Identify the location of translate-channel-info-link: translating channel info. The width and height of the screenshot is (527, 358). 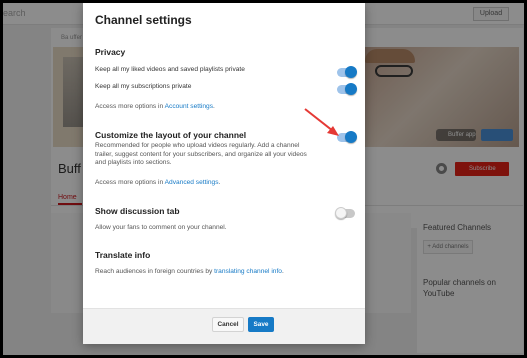
(248, 271).